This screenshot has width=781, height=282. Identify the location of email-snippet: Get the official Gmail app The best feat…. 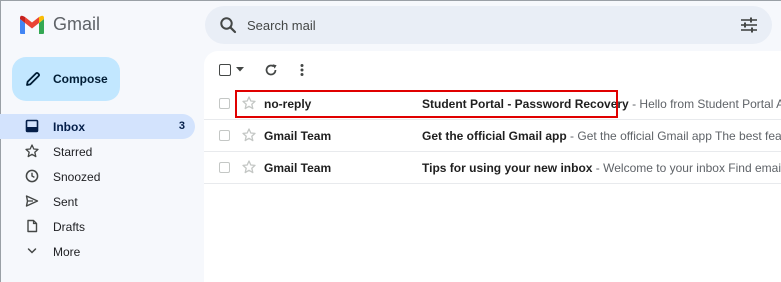
(679, 136).